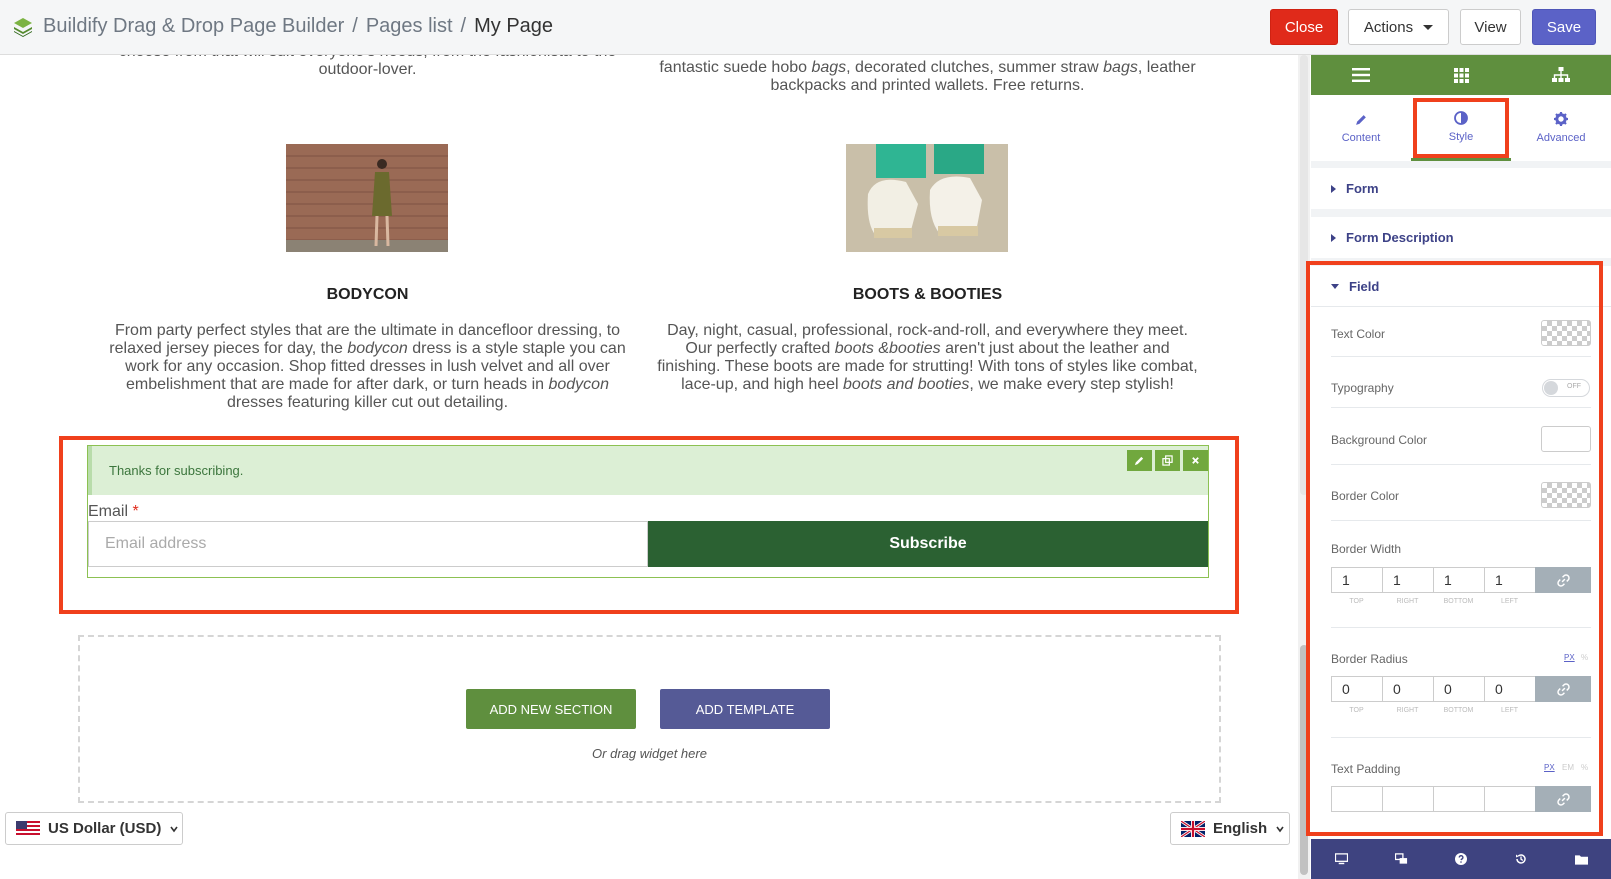 Image resolution: width=1611 pixels, height=879 pixels. What do you see at coordinates (1561, 119) in the screenshot?
I see `gear-icon` at bounding box center [1561, 119].